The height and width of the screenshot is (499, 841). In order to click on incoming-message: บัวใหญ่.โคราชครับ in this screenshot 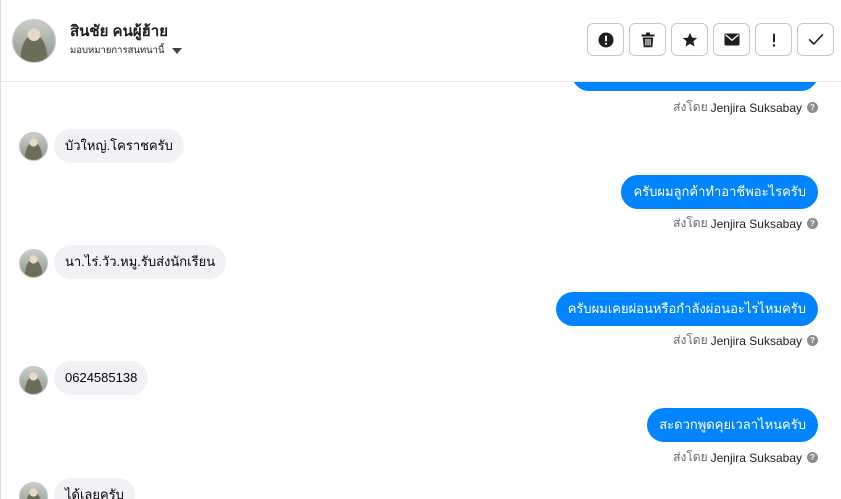, I will do `click(119, 146)`.